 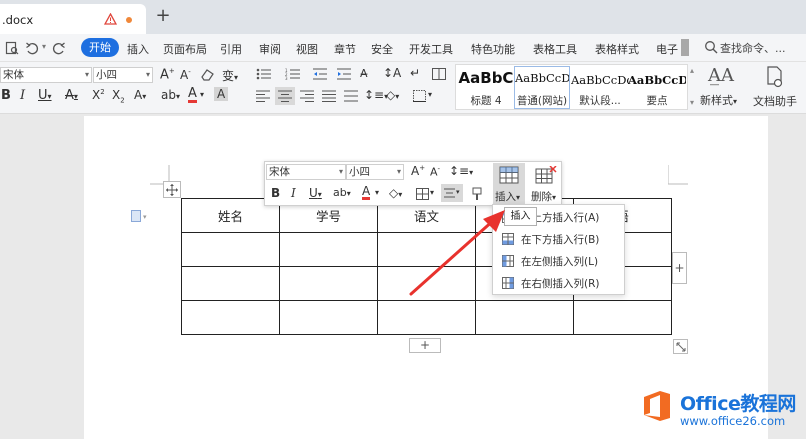 I want to click on ftb-shrink-font-icon: A-, so click(x=435, y=172).